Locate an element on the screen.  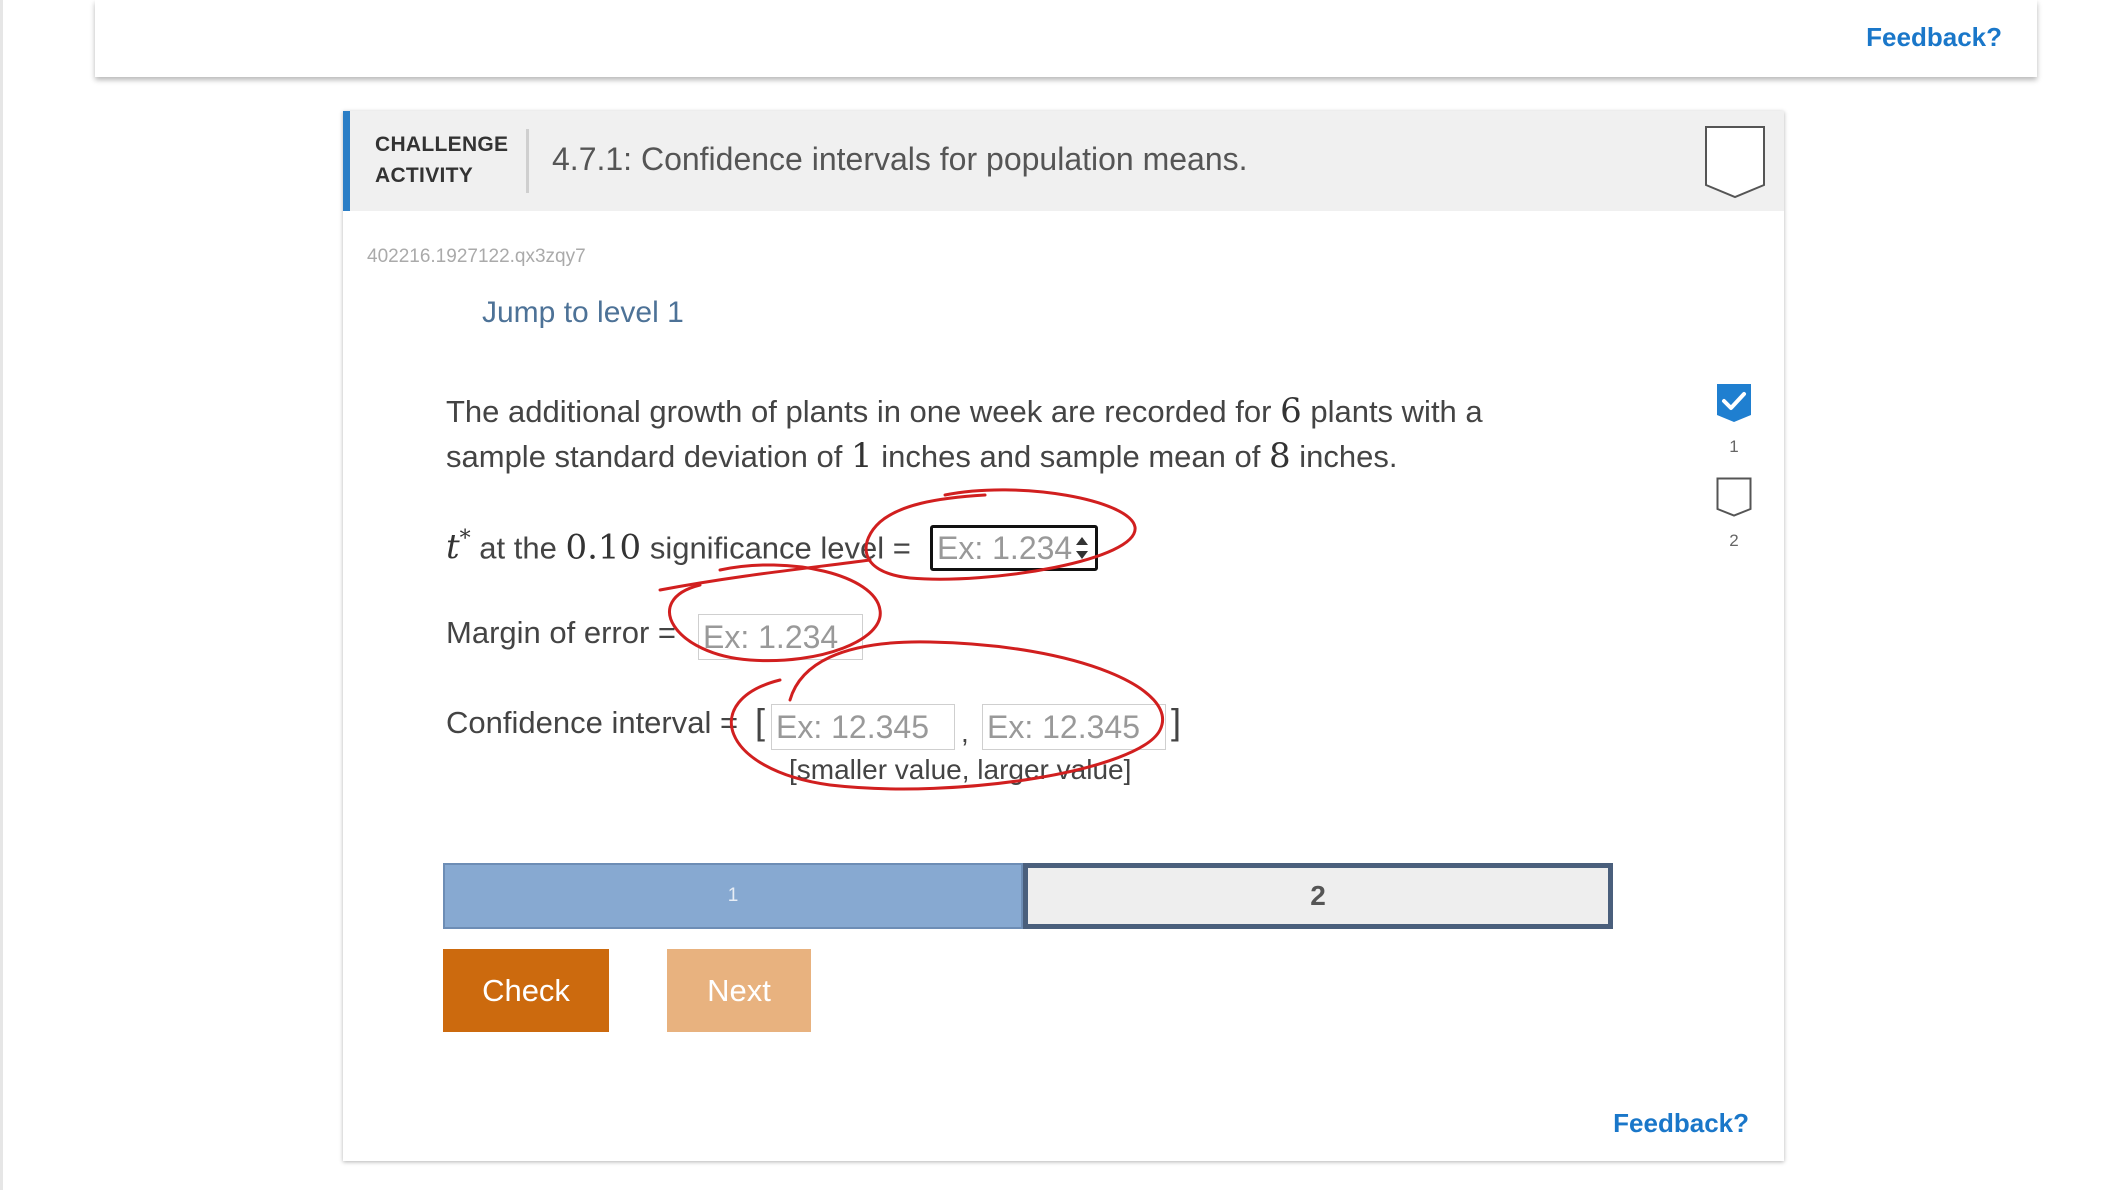
top-bar: Feedback? is located at coordinates (1066, 38).